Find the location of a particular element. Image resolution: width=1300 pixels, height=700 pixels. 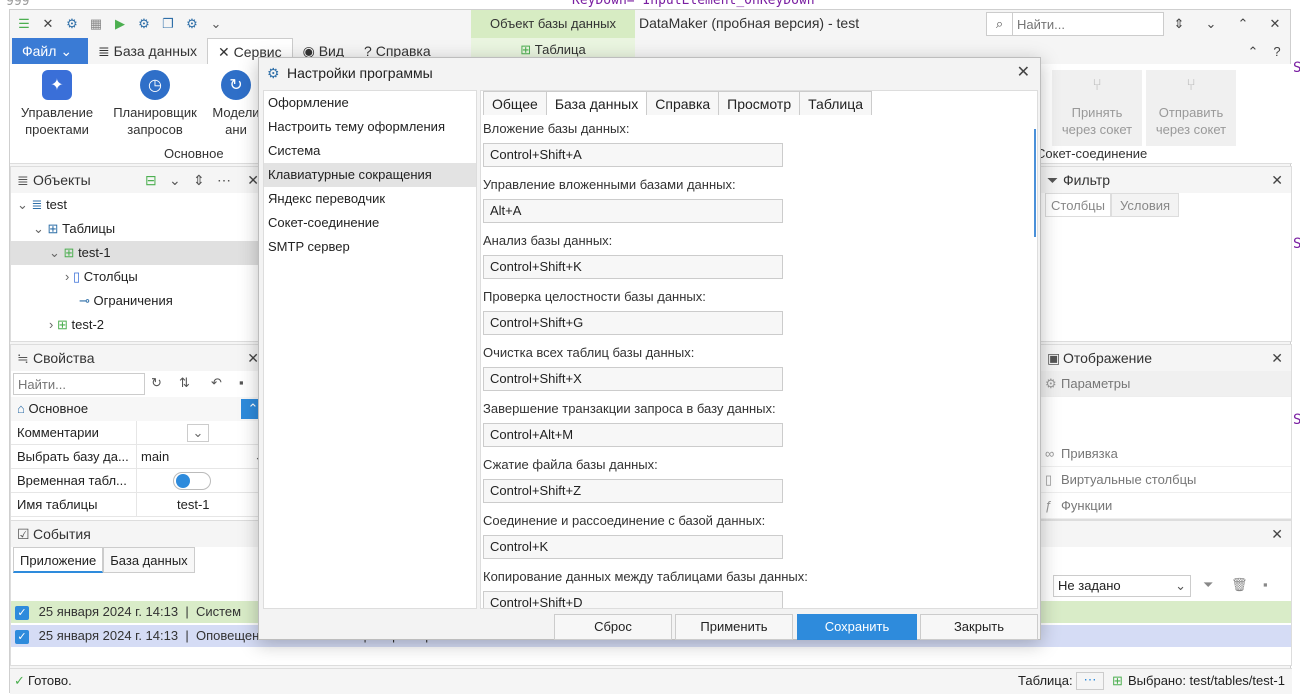

tree-item: ⌄ ⊞ Таблицы is located at coordinates (139, 229).